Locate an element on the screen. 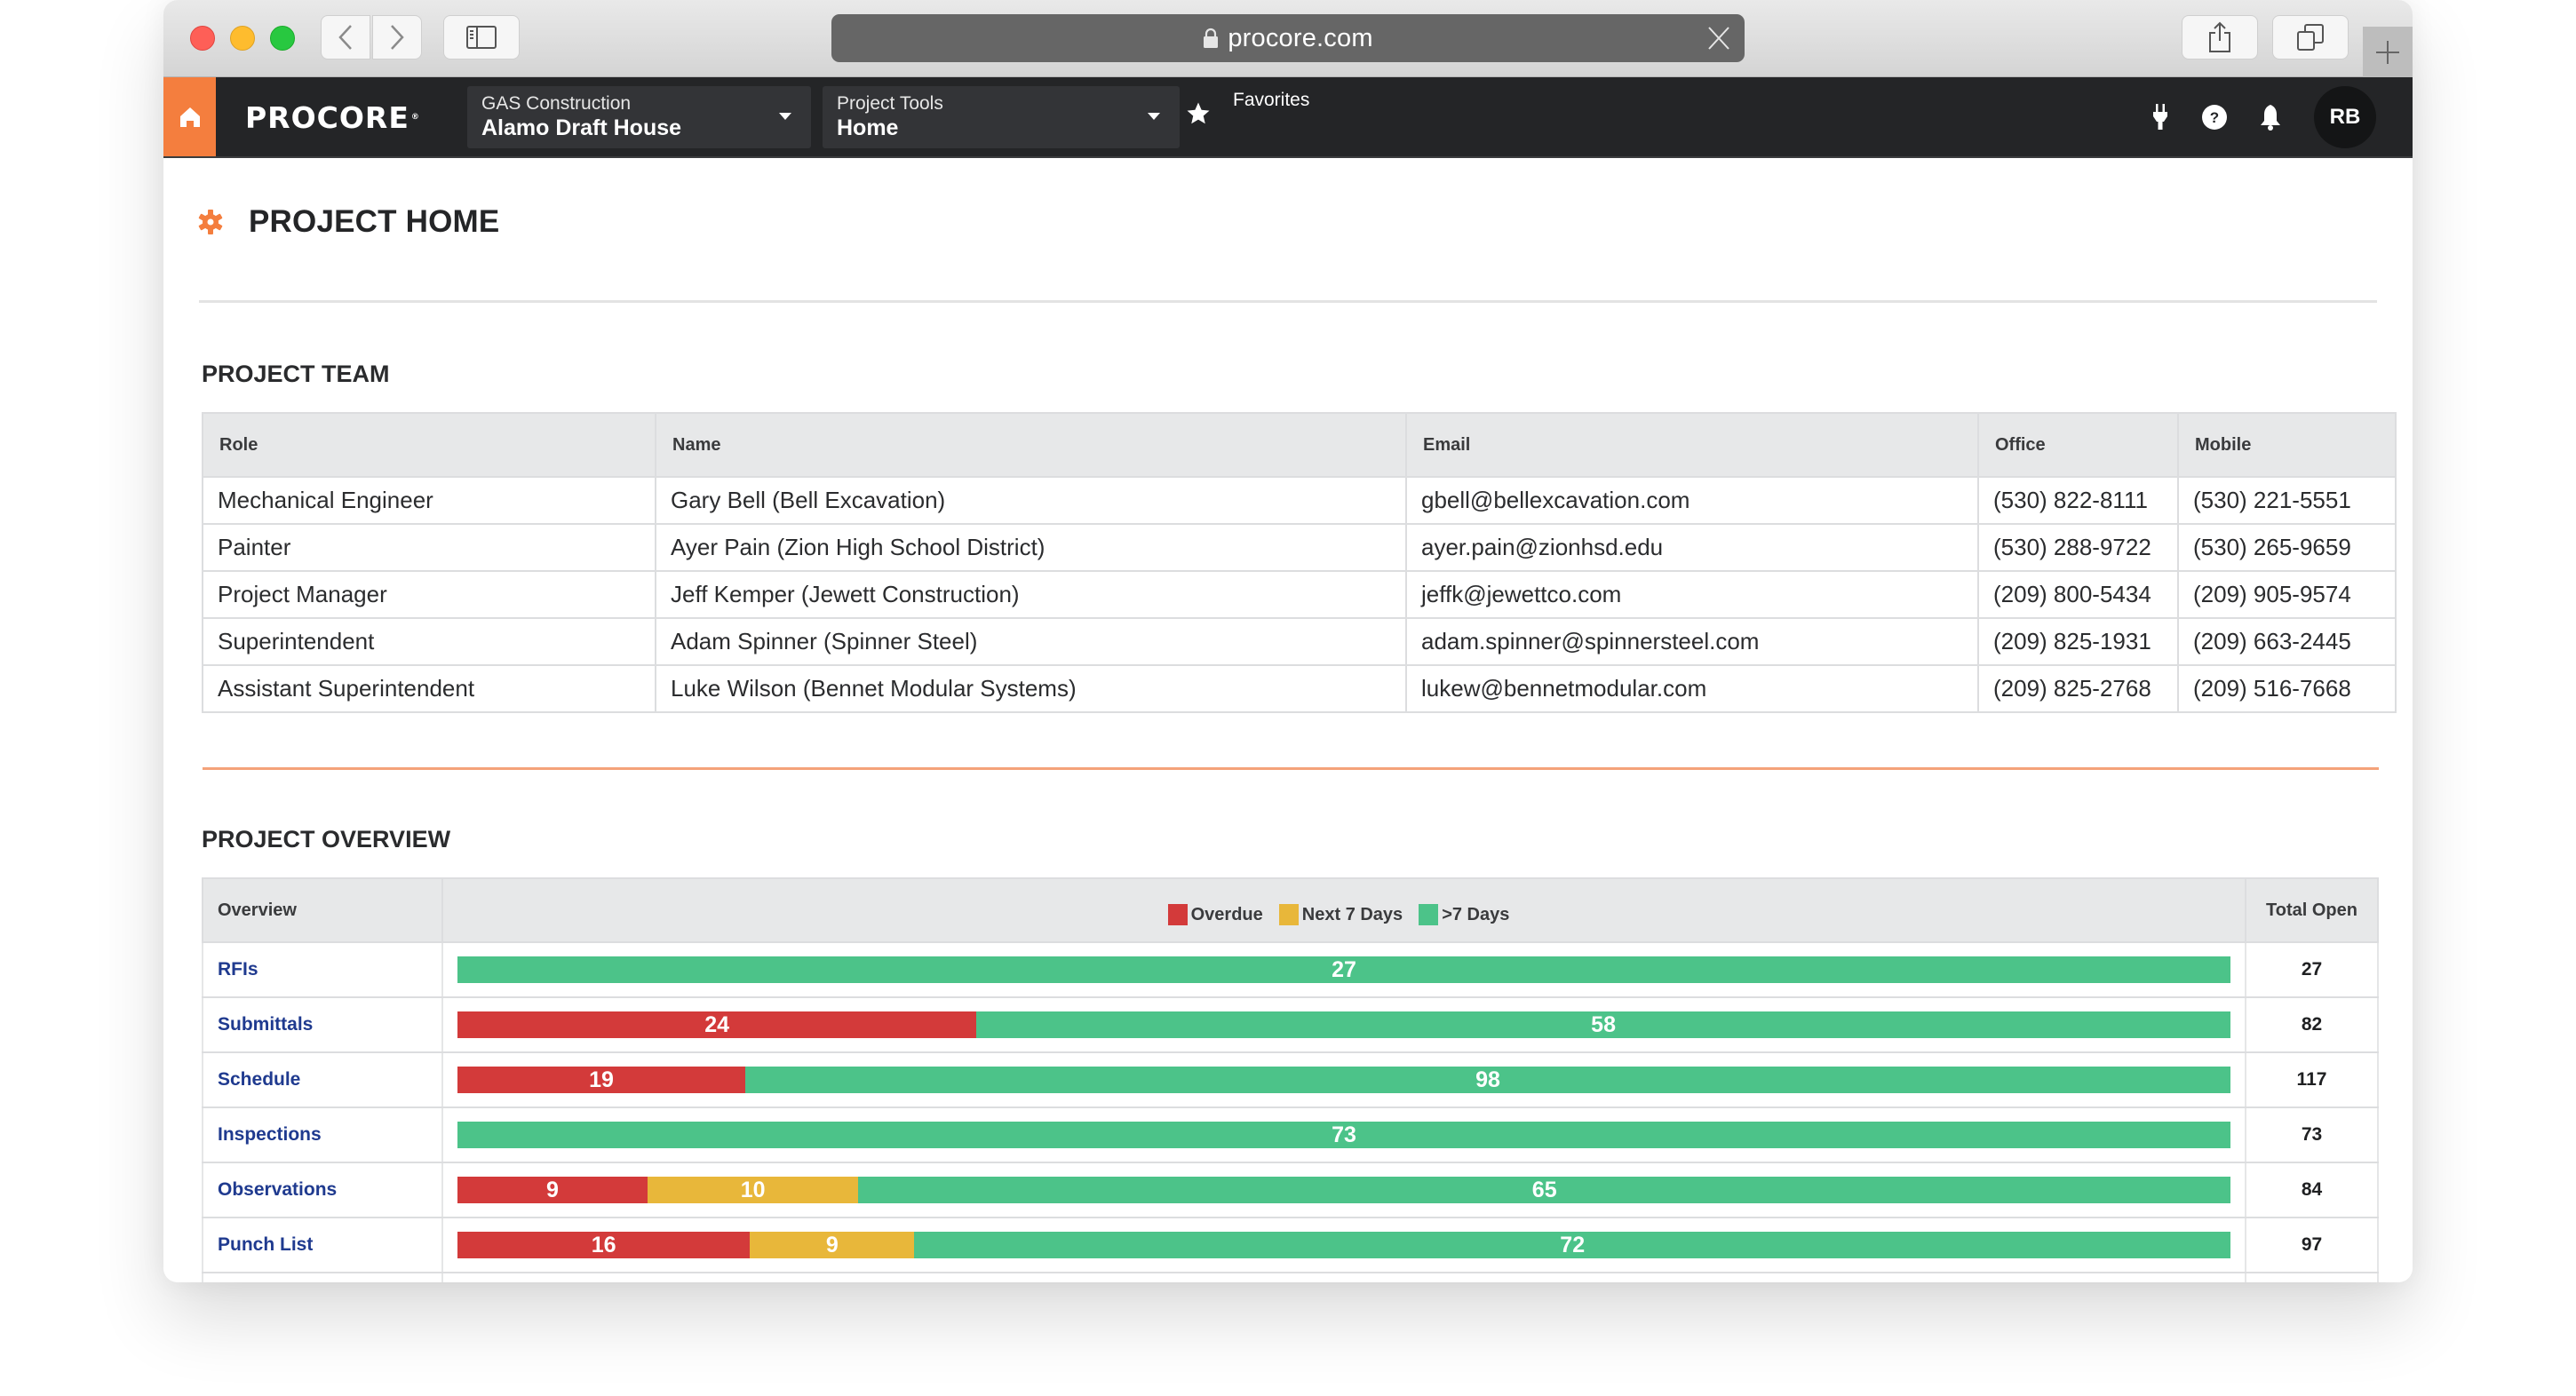 Image resolution: width=2576 pixels, height=1396 pixels. browser-toolbar: procore.com is located at coordinates (1288, 38).